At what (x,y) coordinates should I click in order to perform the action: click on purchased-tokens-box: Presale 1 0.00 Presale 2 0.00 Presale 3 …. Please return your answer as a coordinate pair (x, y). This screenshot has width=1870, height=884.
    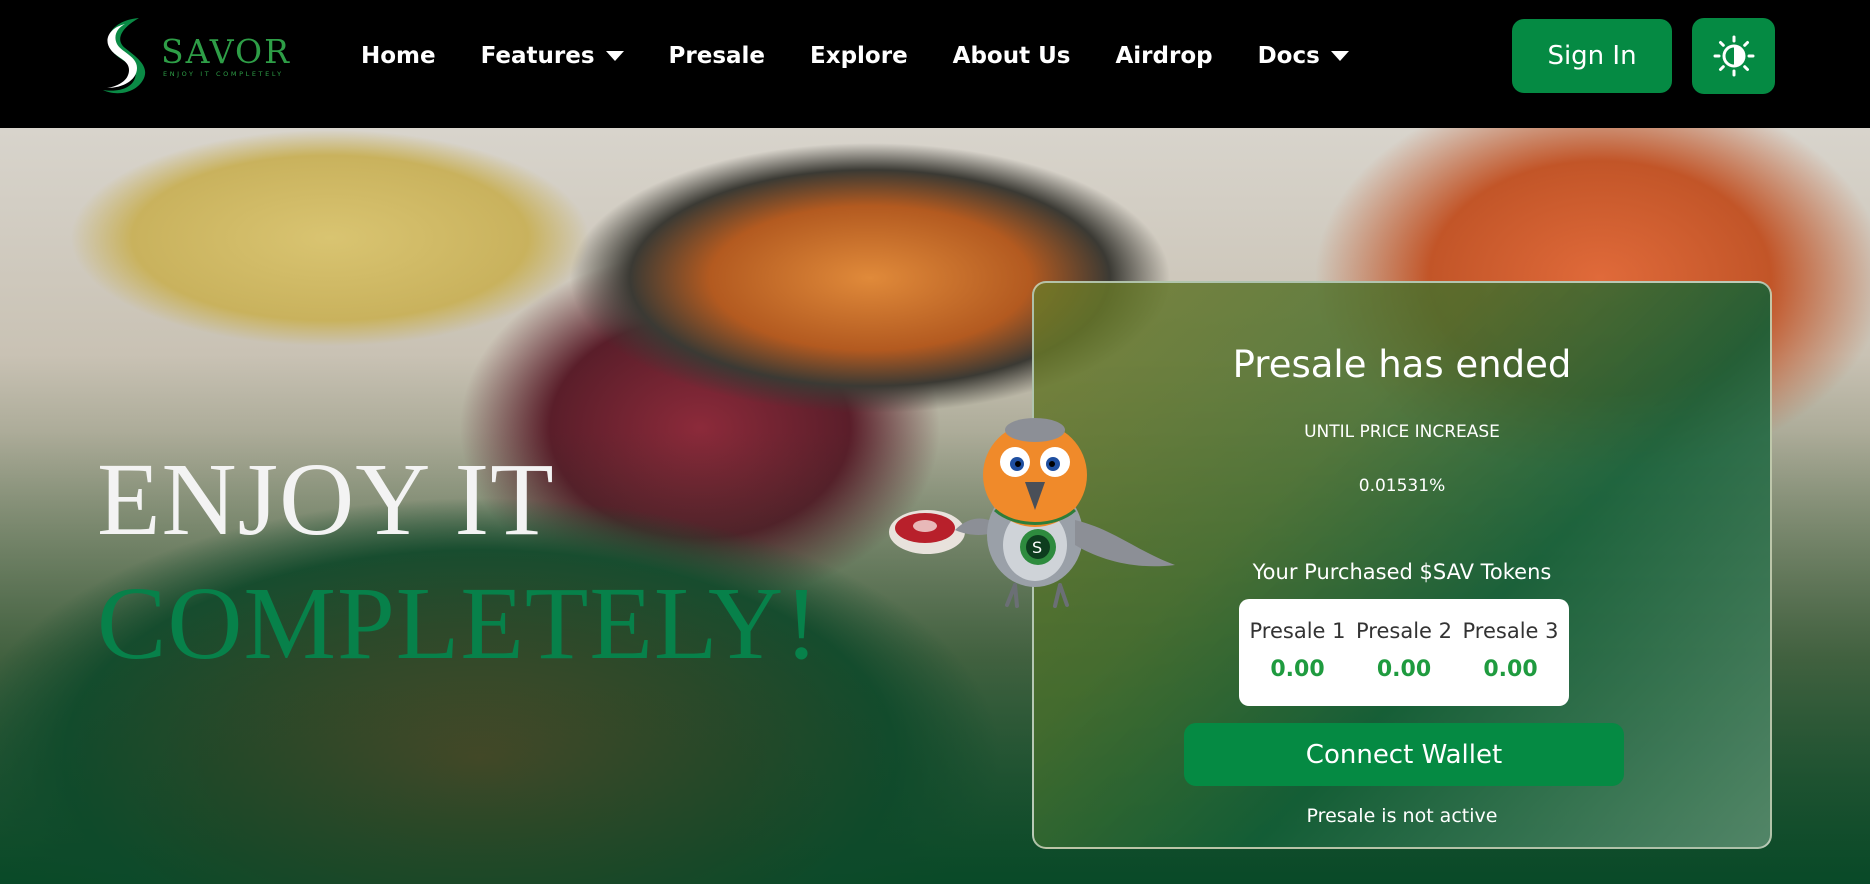
    Looking at the image, I should click on (1404, 652).